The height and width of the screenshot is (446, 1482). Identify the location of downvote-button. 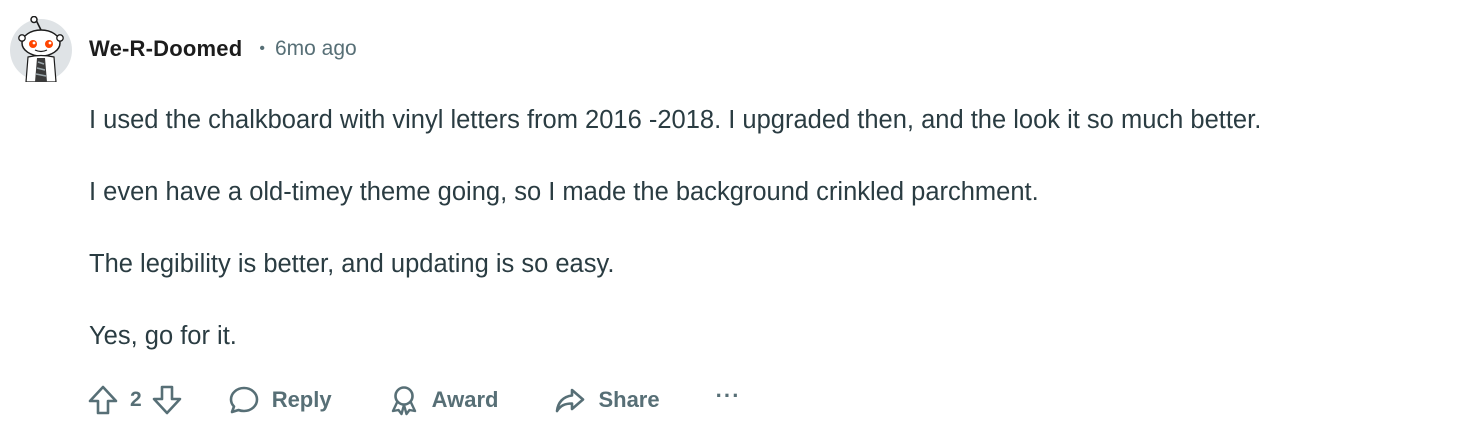
(167, 400).